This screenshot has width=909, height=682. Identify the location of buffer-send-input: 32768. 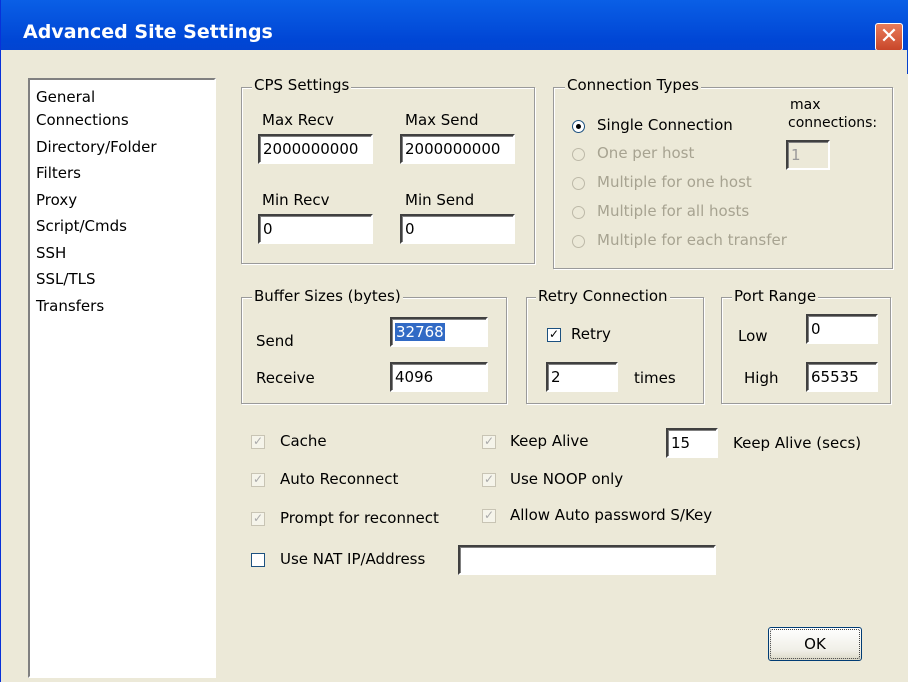
(439, 332).